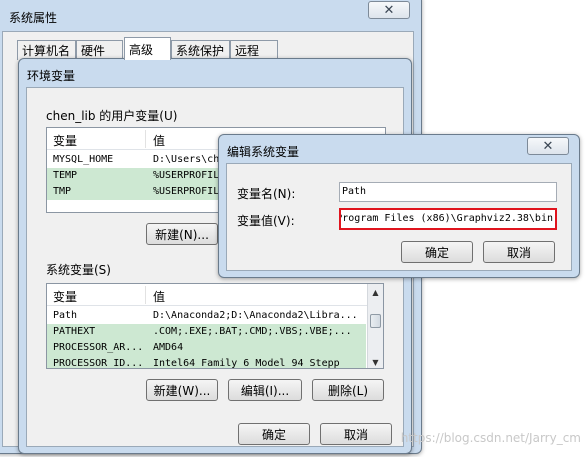 The height and width of the screenshot is (457, 587). What do you see at coordinates (200, 50) in the screenshot?
I see `tab-system-protection: 系统保护` at bounding box center [200, 50].